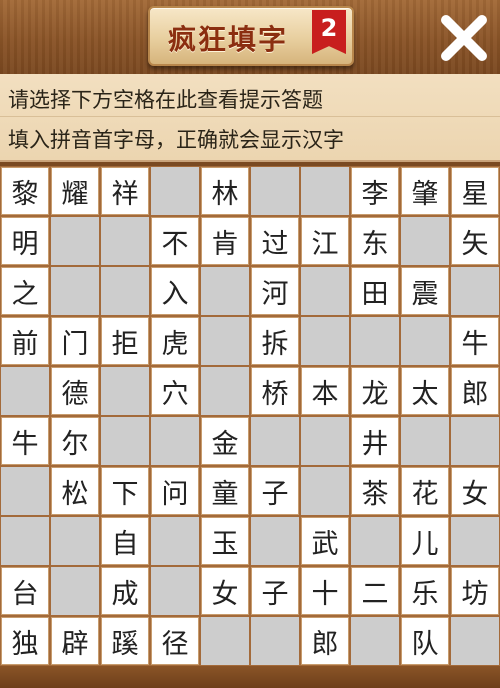 This screenshot has height=688, width=500. I want to click on filled-cell: 德, so click(75, 391).